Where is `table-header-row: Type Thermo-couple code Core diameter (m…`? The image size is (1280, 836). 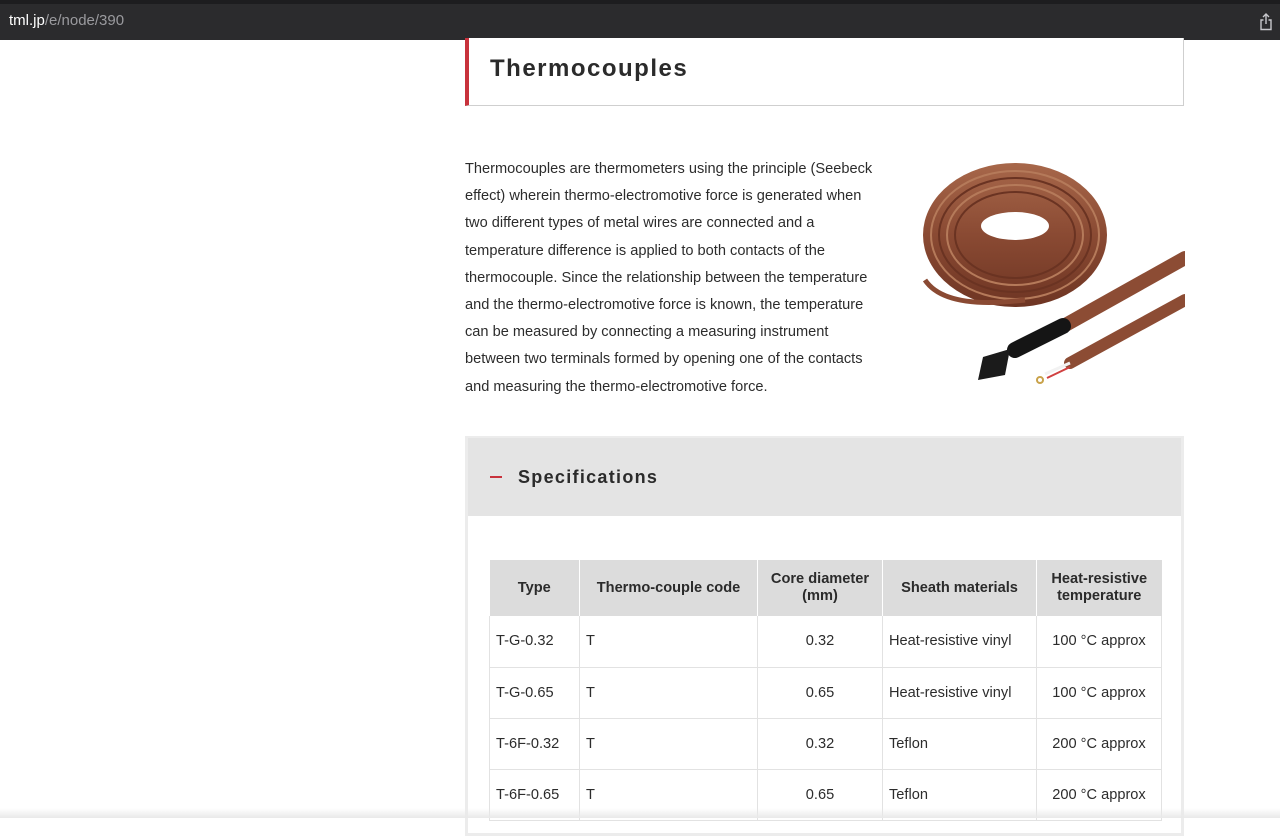 table-header-row: Type Thermo-couple code Core diameter (m… is located at coordinates (825, 588).